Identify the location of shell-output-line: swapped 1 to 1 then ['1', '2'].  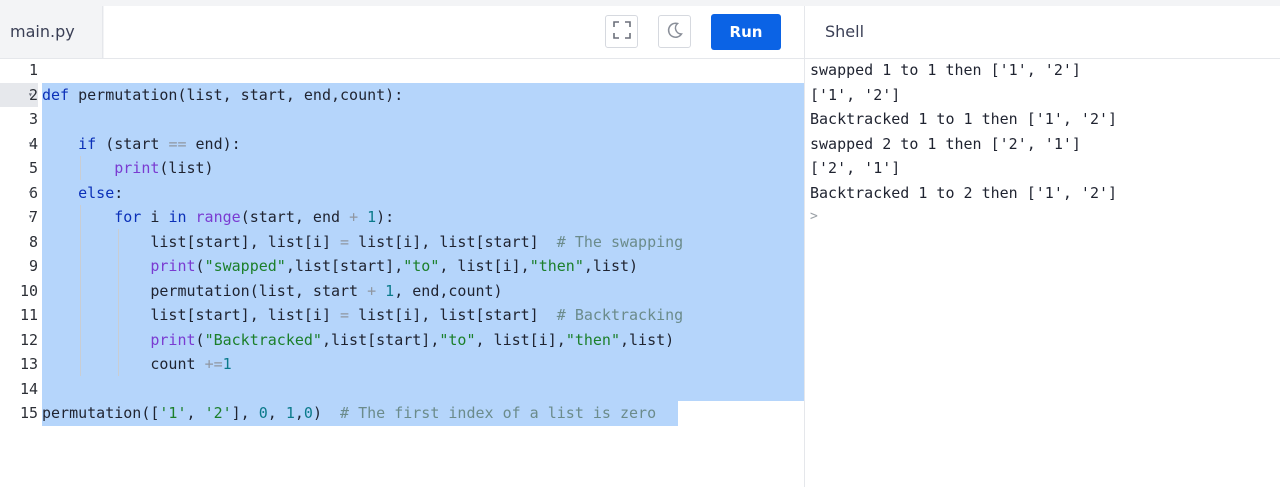
(945, 70).